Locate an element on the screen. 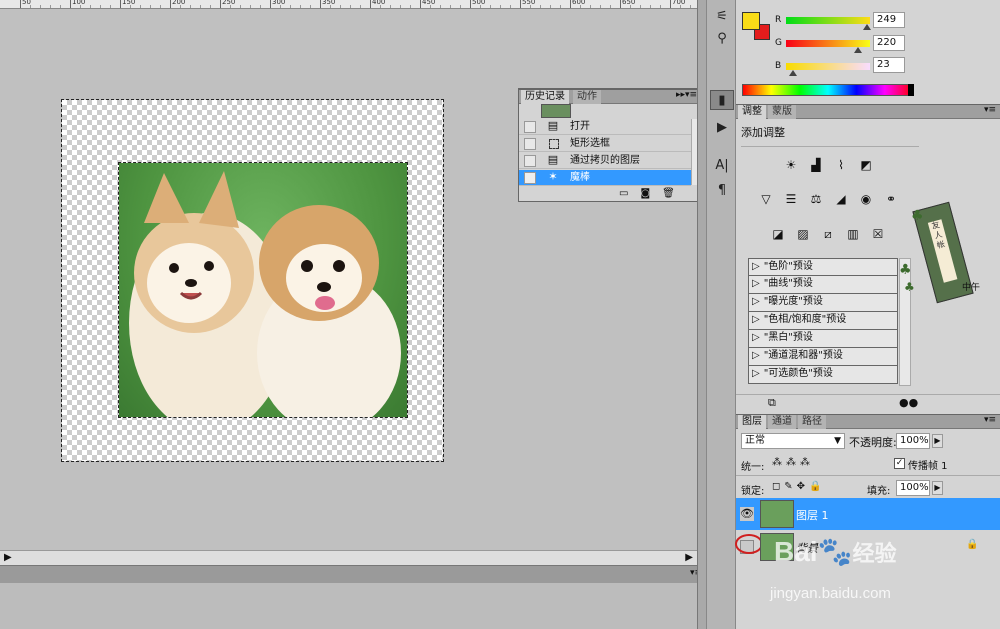 This screenshot has height=629, width=1000. green-value-input: 220 is located at coordinates (889, 43).